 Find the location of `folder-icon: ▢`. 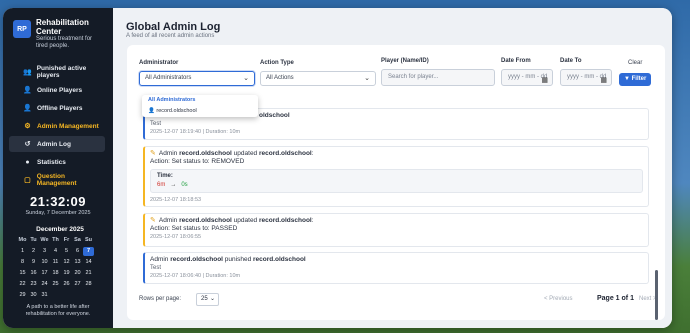

folder-icon: ▢ is located at coordinates (27, 180).